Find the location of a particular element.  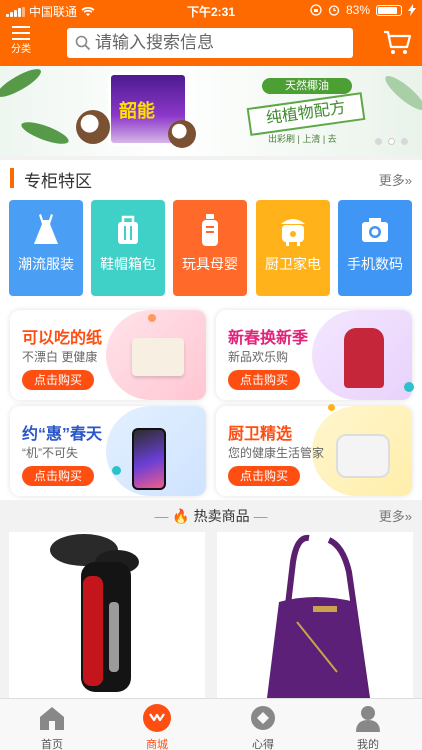

shop-icon is located at coordinates (157, 718).